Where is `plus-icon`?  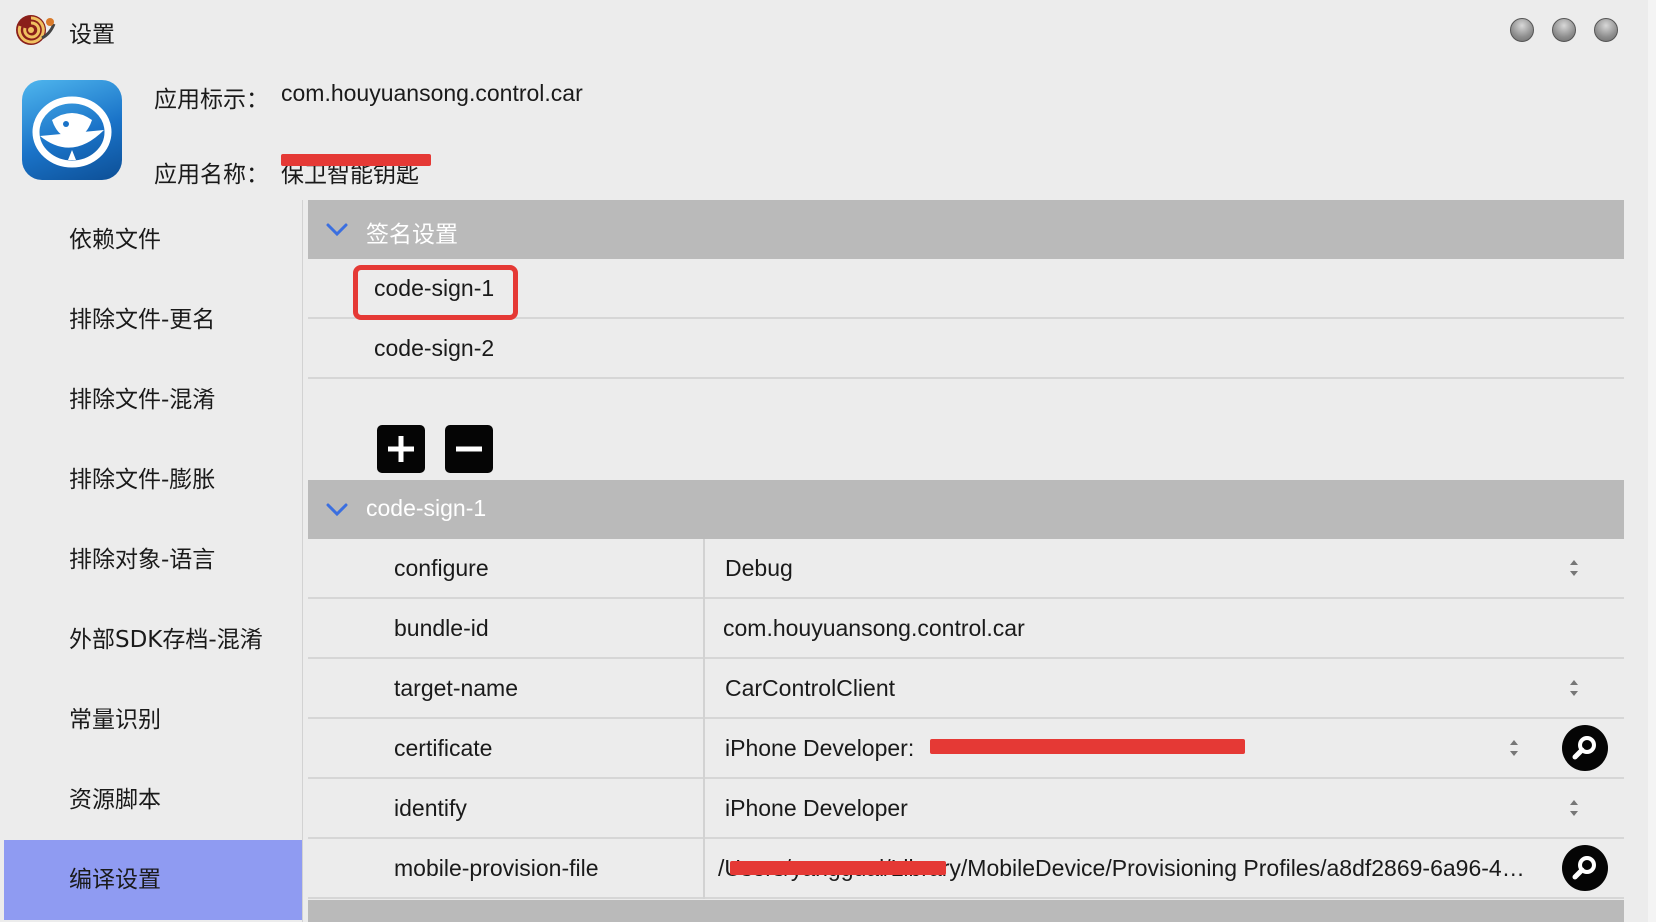
plus-icon is located at coordinates (401, 449).